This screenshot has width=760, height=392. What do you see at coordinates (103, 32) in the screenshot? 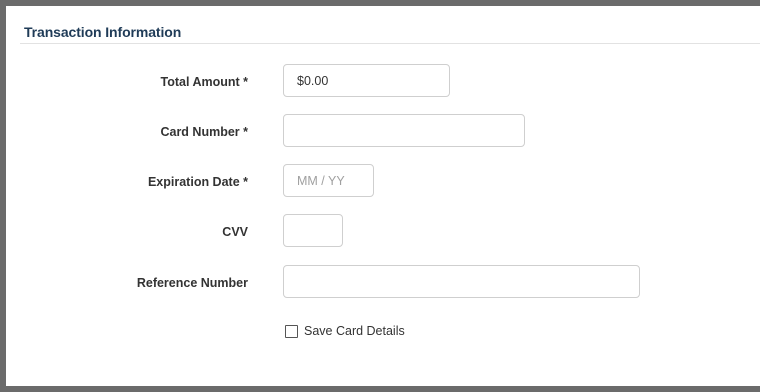
I see `section-title: Transaction Information` at bounding box center [103, 32].